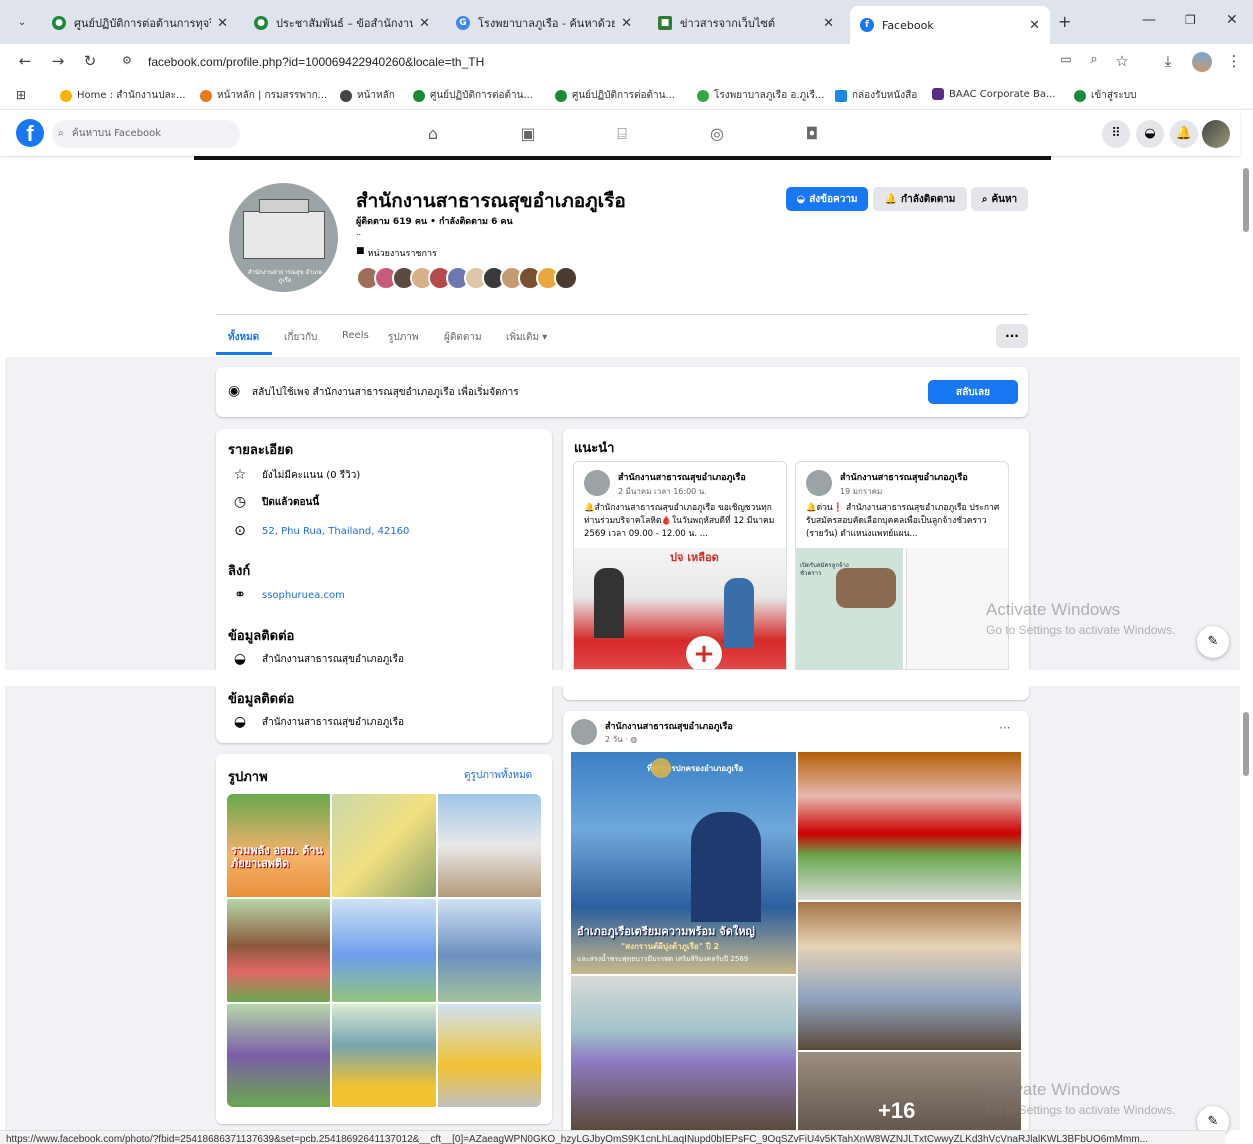  Describe the element at coordinates (584, 732) in the screenshot. I see `author-avatar` at that location.